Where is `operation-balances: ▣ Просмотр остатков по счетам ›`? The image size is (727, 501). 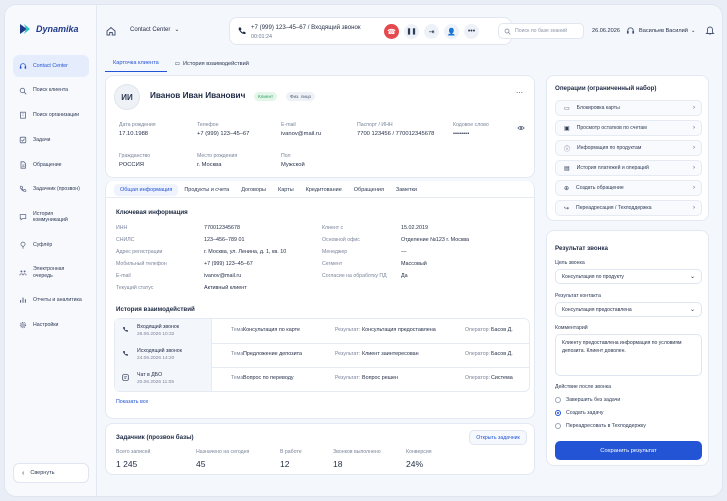
operation-balances: ▣ Просмотр остатков по счетам › is located at coordinates (628, 128).